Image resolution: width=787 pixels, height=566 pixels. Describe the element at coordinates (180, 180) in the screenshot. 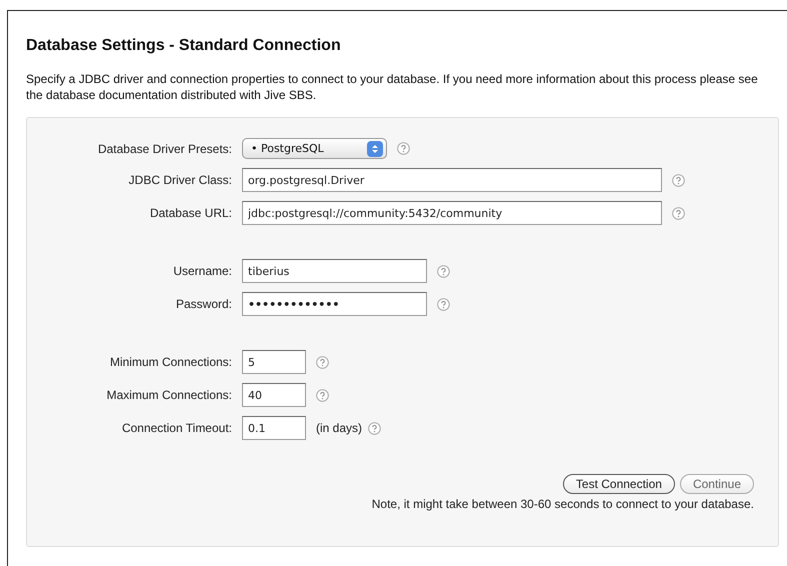

I see `field-label: JDBC Driver Class:` at that location.